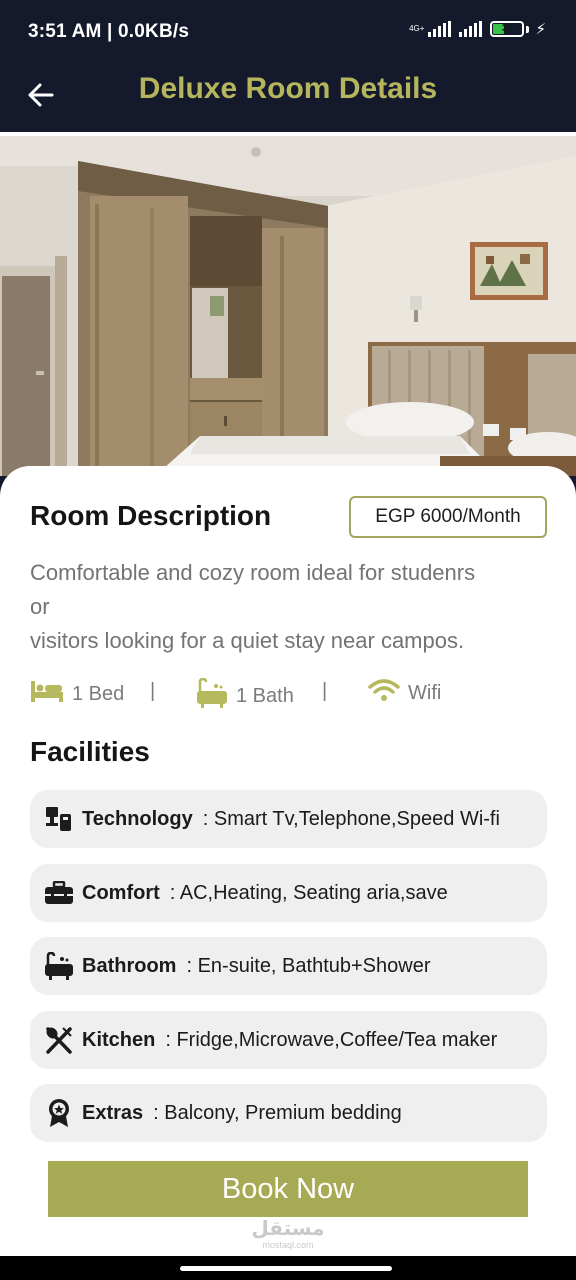 The width and height of the screenshot is (576, 1280). What do you see at coordinates (440, 29) in the screenshot?
I see `signal-icon` at bounding box center [440, 29].